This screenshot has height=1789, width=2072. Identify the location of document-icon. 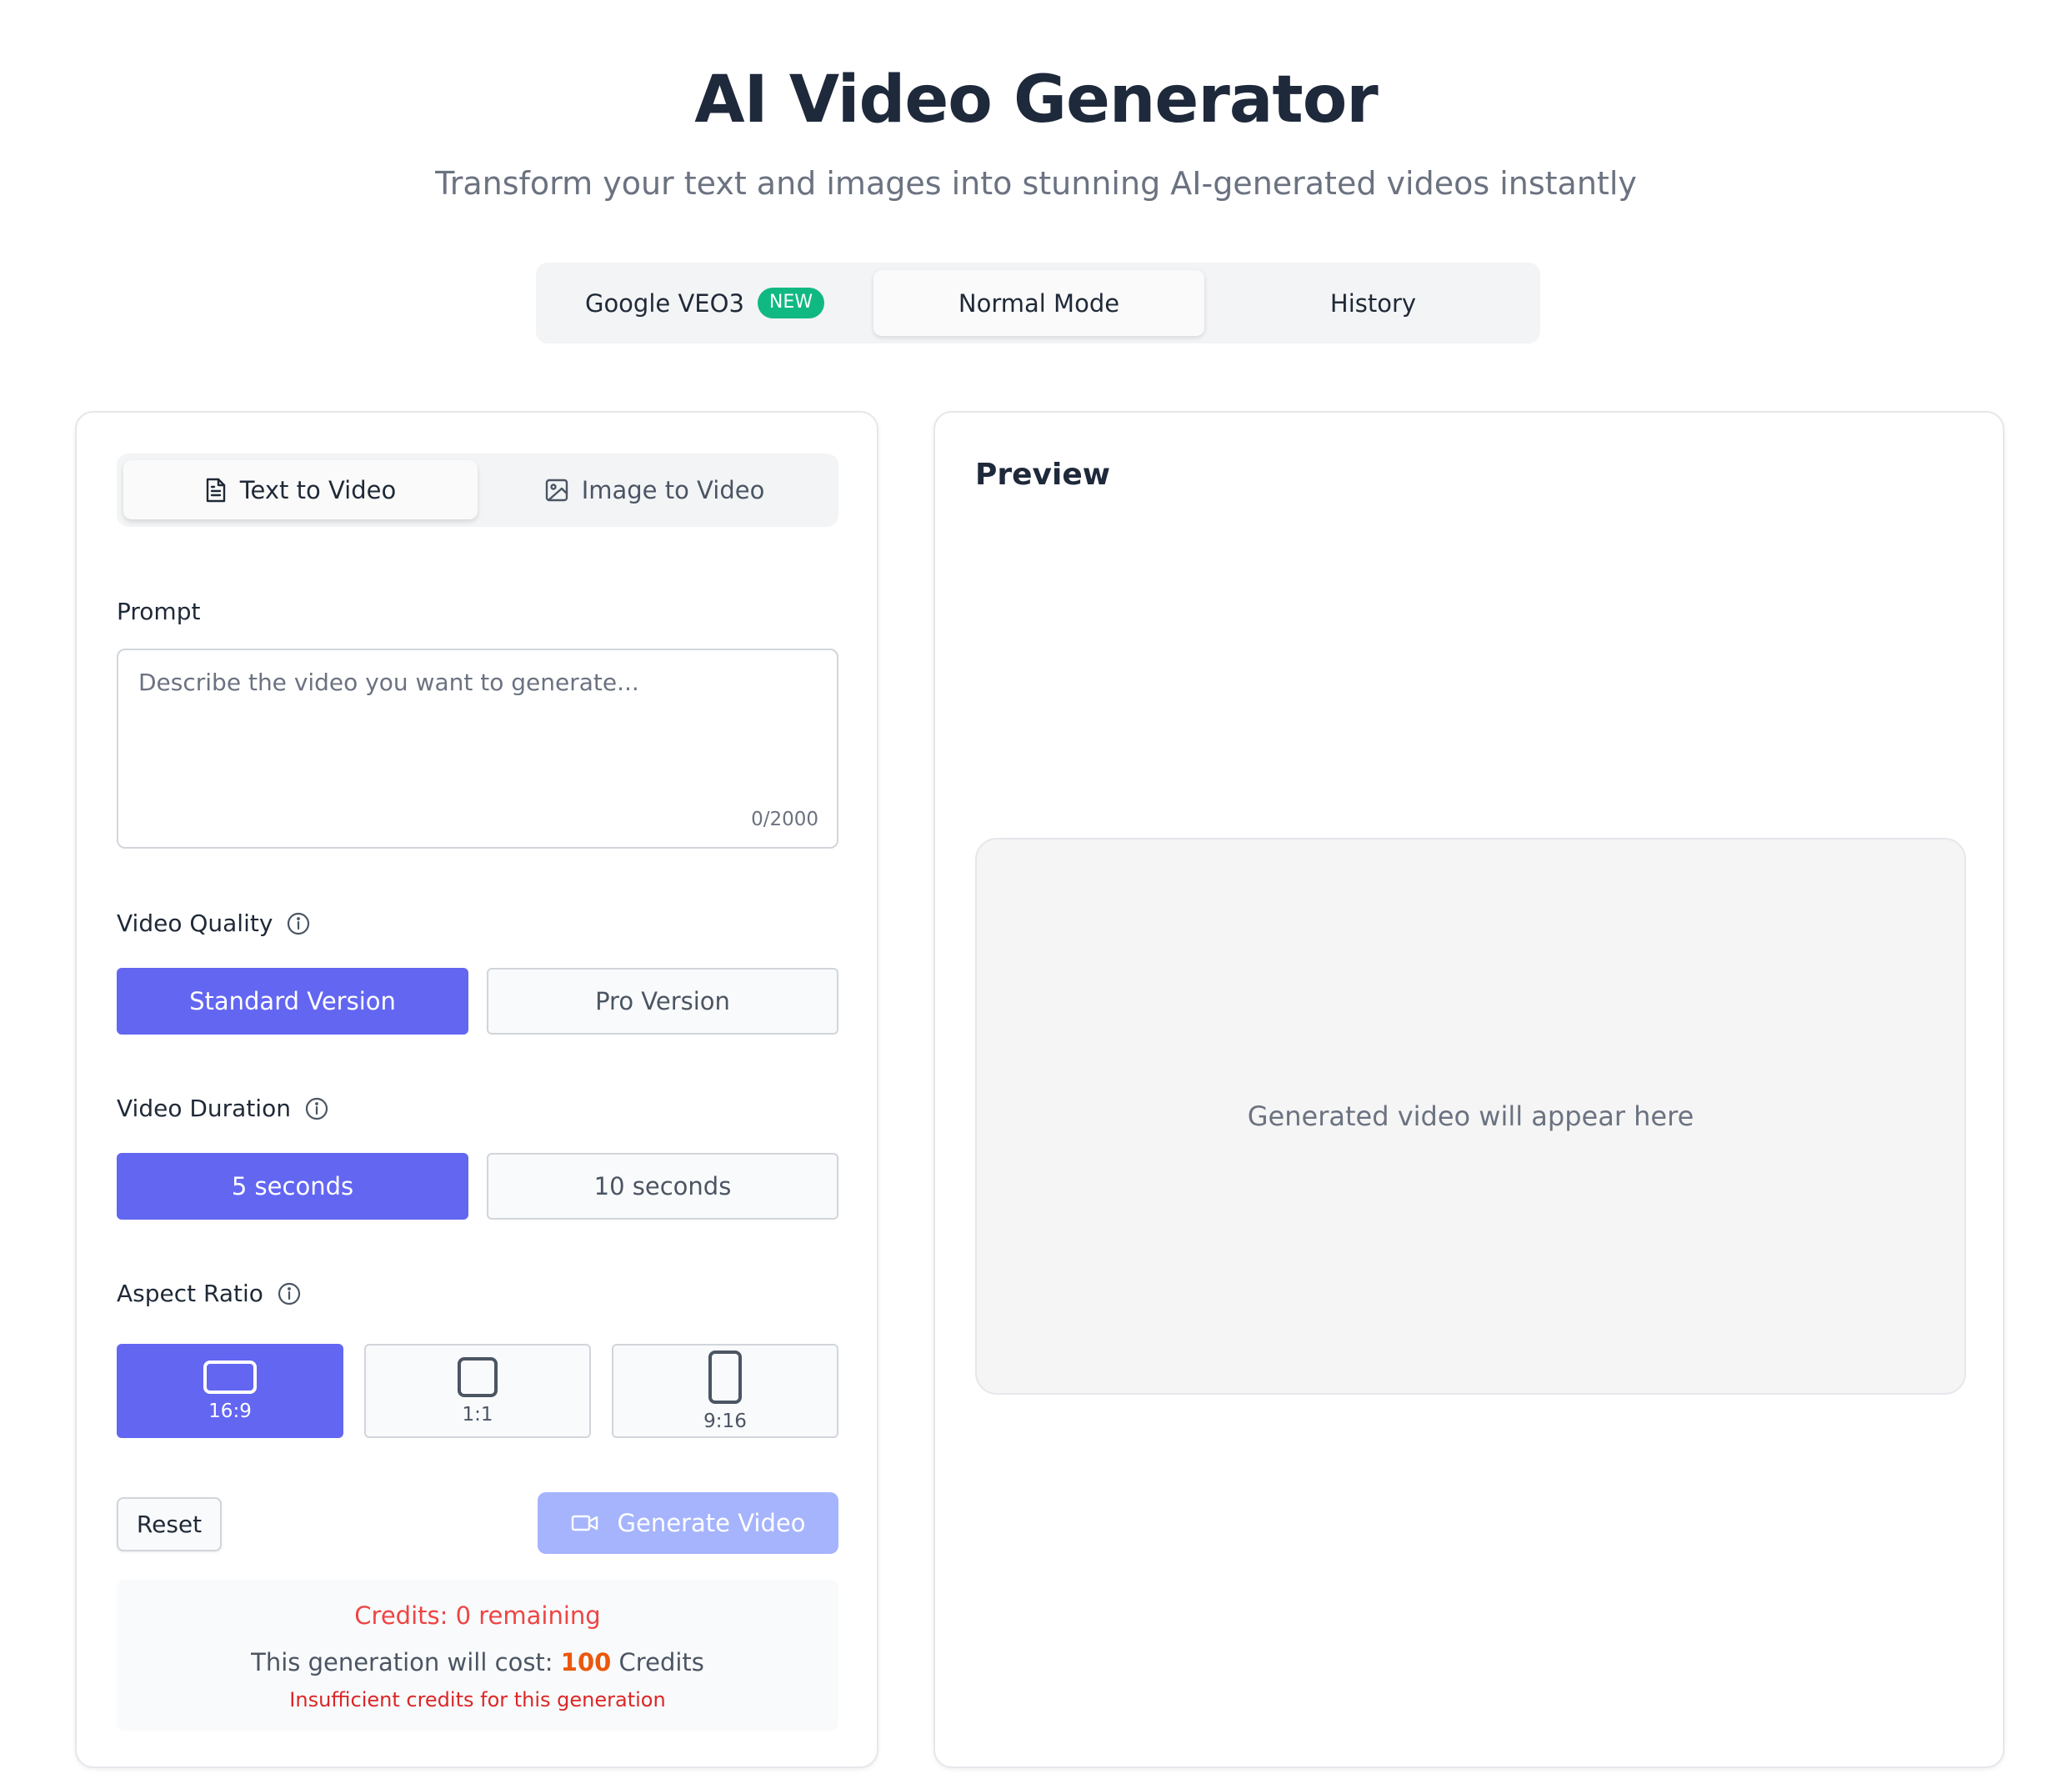
(215, 490).